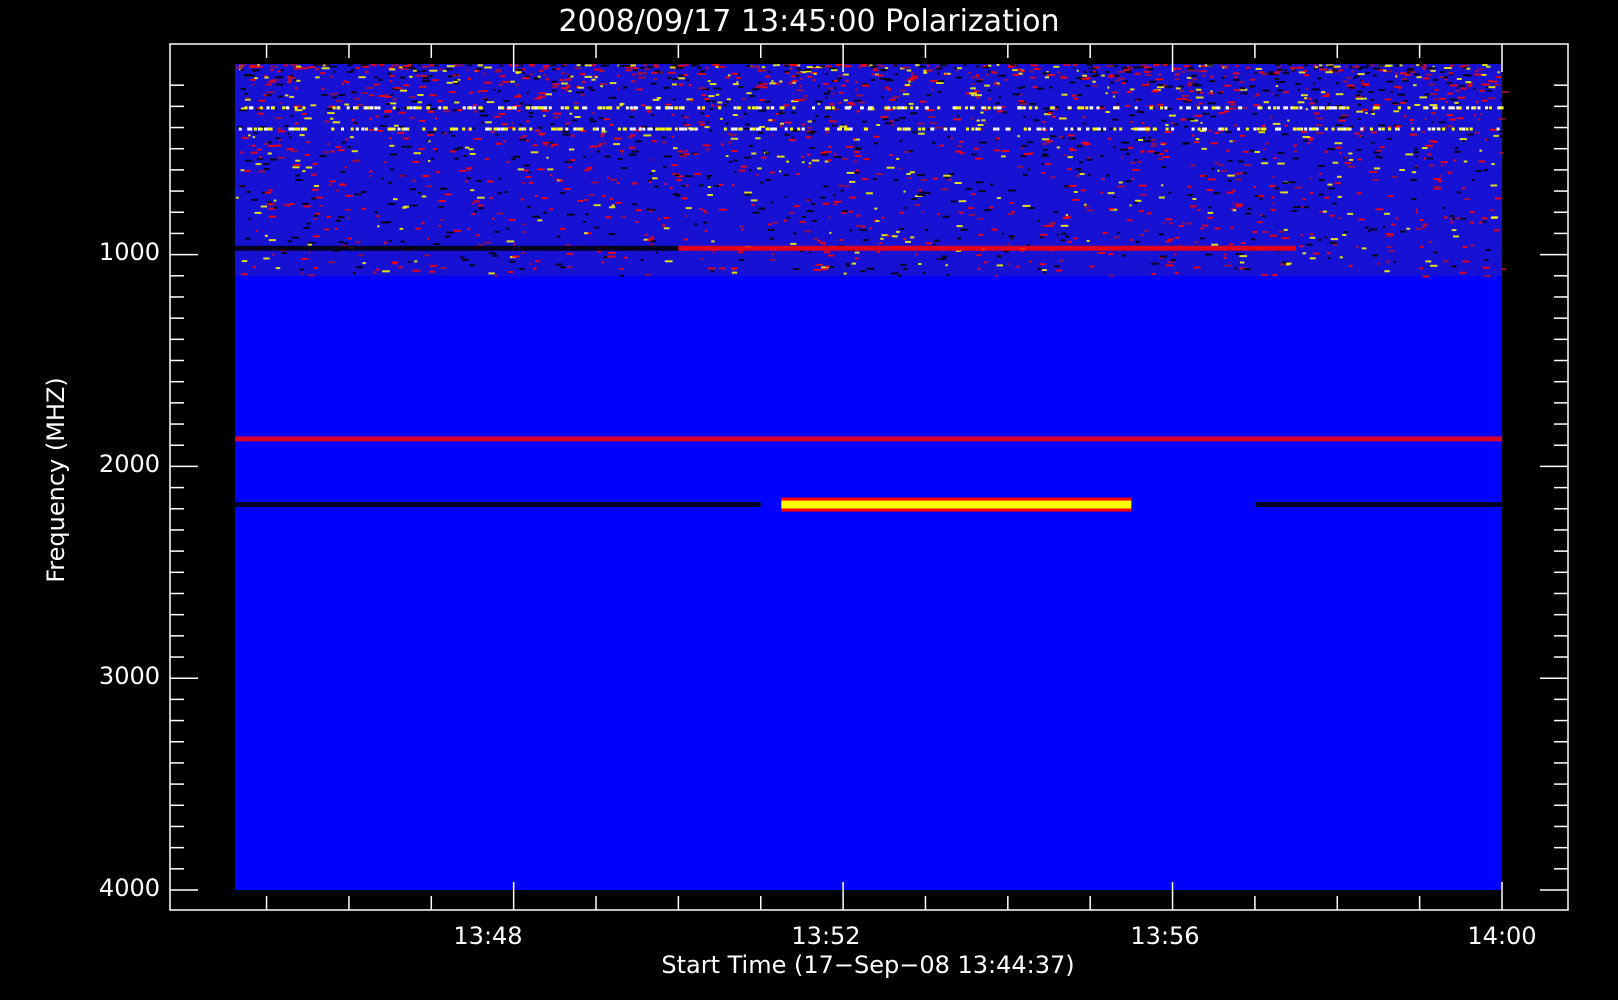 This screenshot has width=1618, height=1000. Describe the element at coordinates (487, 936) in the screenshot. I see `x-tick-label-1348: 13:48` at that location.